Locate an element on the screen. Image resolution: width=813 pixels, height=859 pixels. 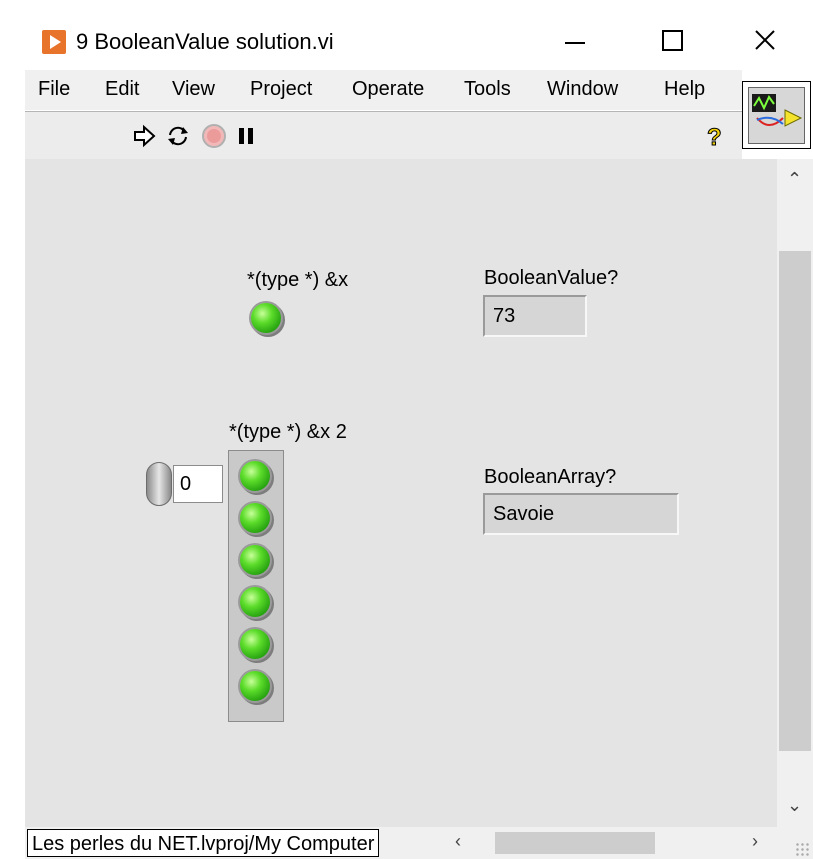
pause-icon is located at coordinates (246, 136).